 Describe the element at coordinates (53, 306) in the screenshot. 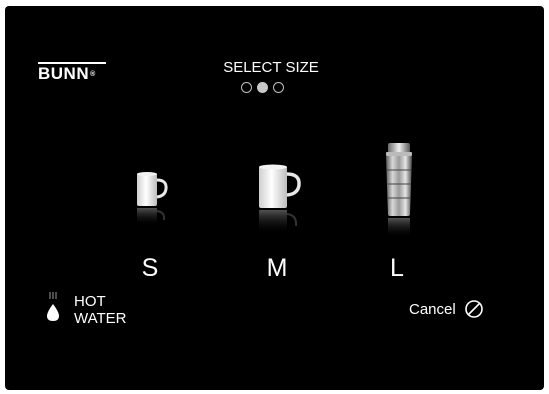

I see `water-drop-icon` at that location.